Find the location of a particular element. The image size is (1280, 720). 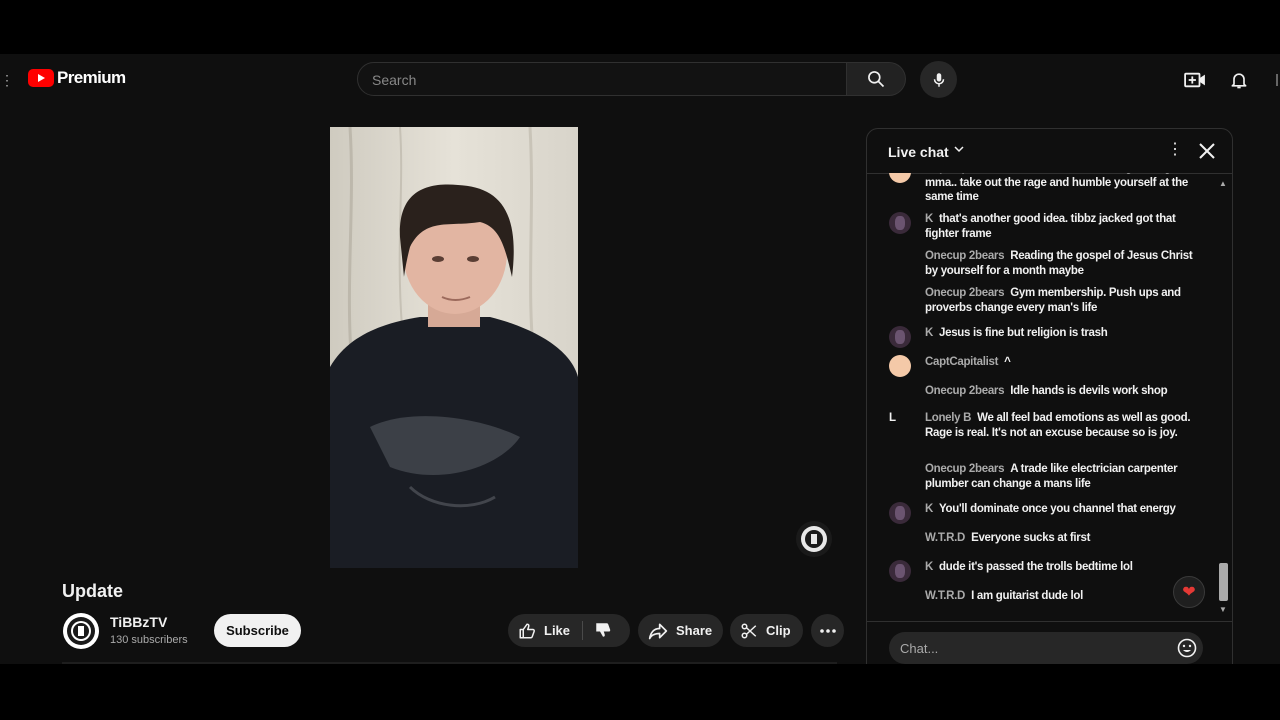

more-horizontal-icon is located at coordinates (827, 630).